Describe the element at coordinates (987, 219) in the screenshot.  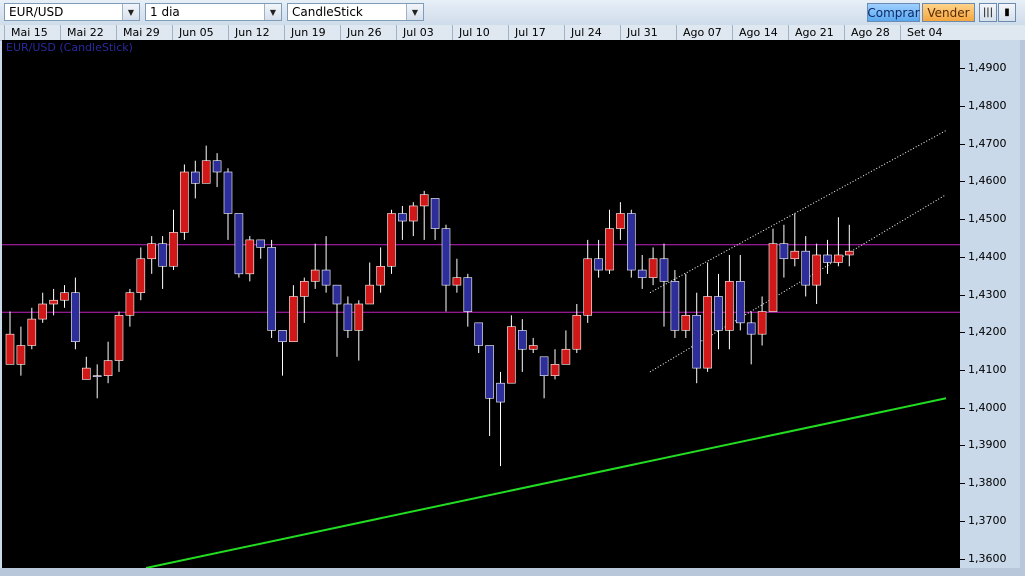
I see `price-tick-label: 1,4500` at that location.